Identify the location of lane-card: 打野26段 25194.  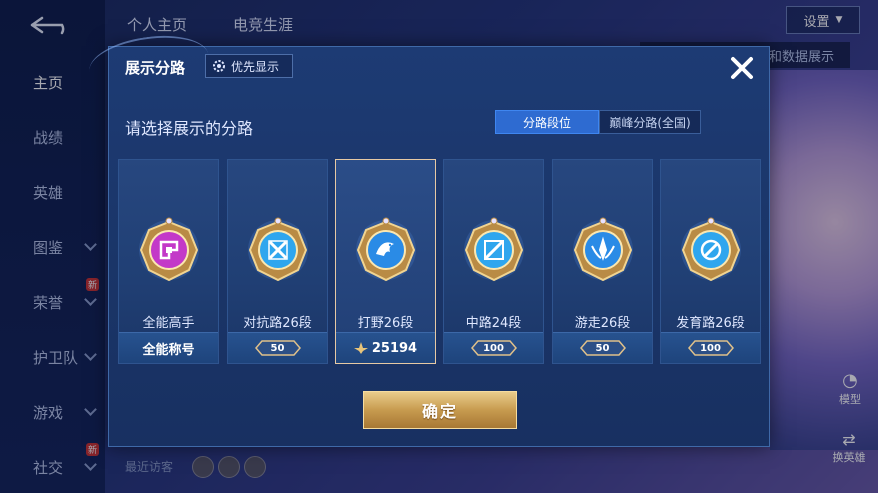
(385, 261).